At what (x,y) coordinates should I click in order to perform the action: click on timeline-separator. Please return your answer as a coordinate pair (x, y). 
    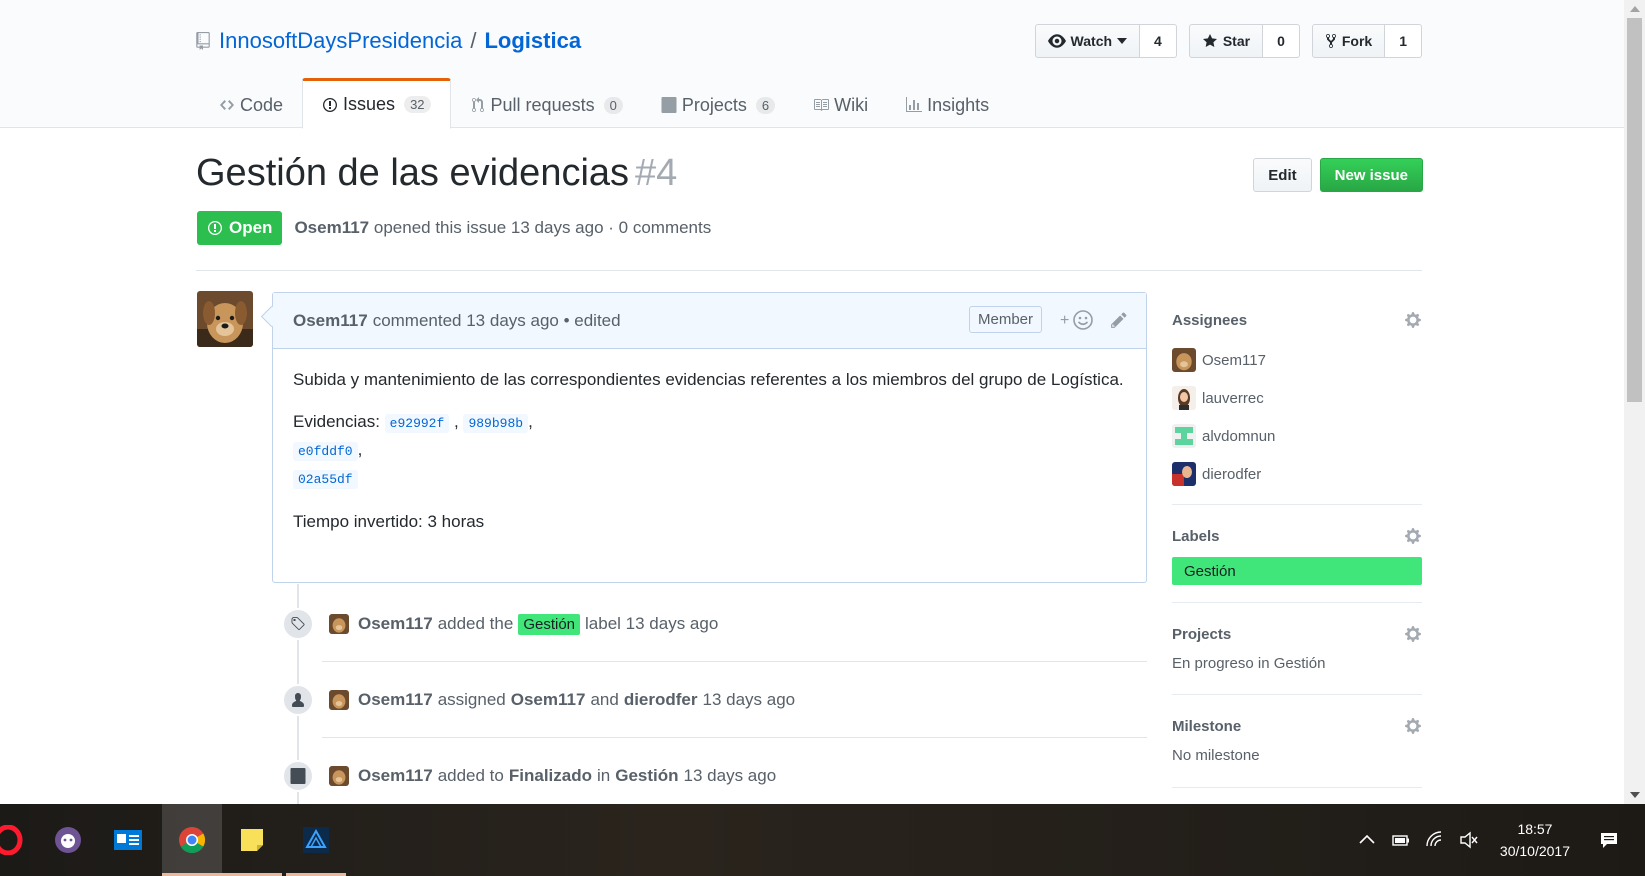
    Looking at the image, I should click on (734, 661).